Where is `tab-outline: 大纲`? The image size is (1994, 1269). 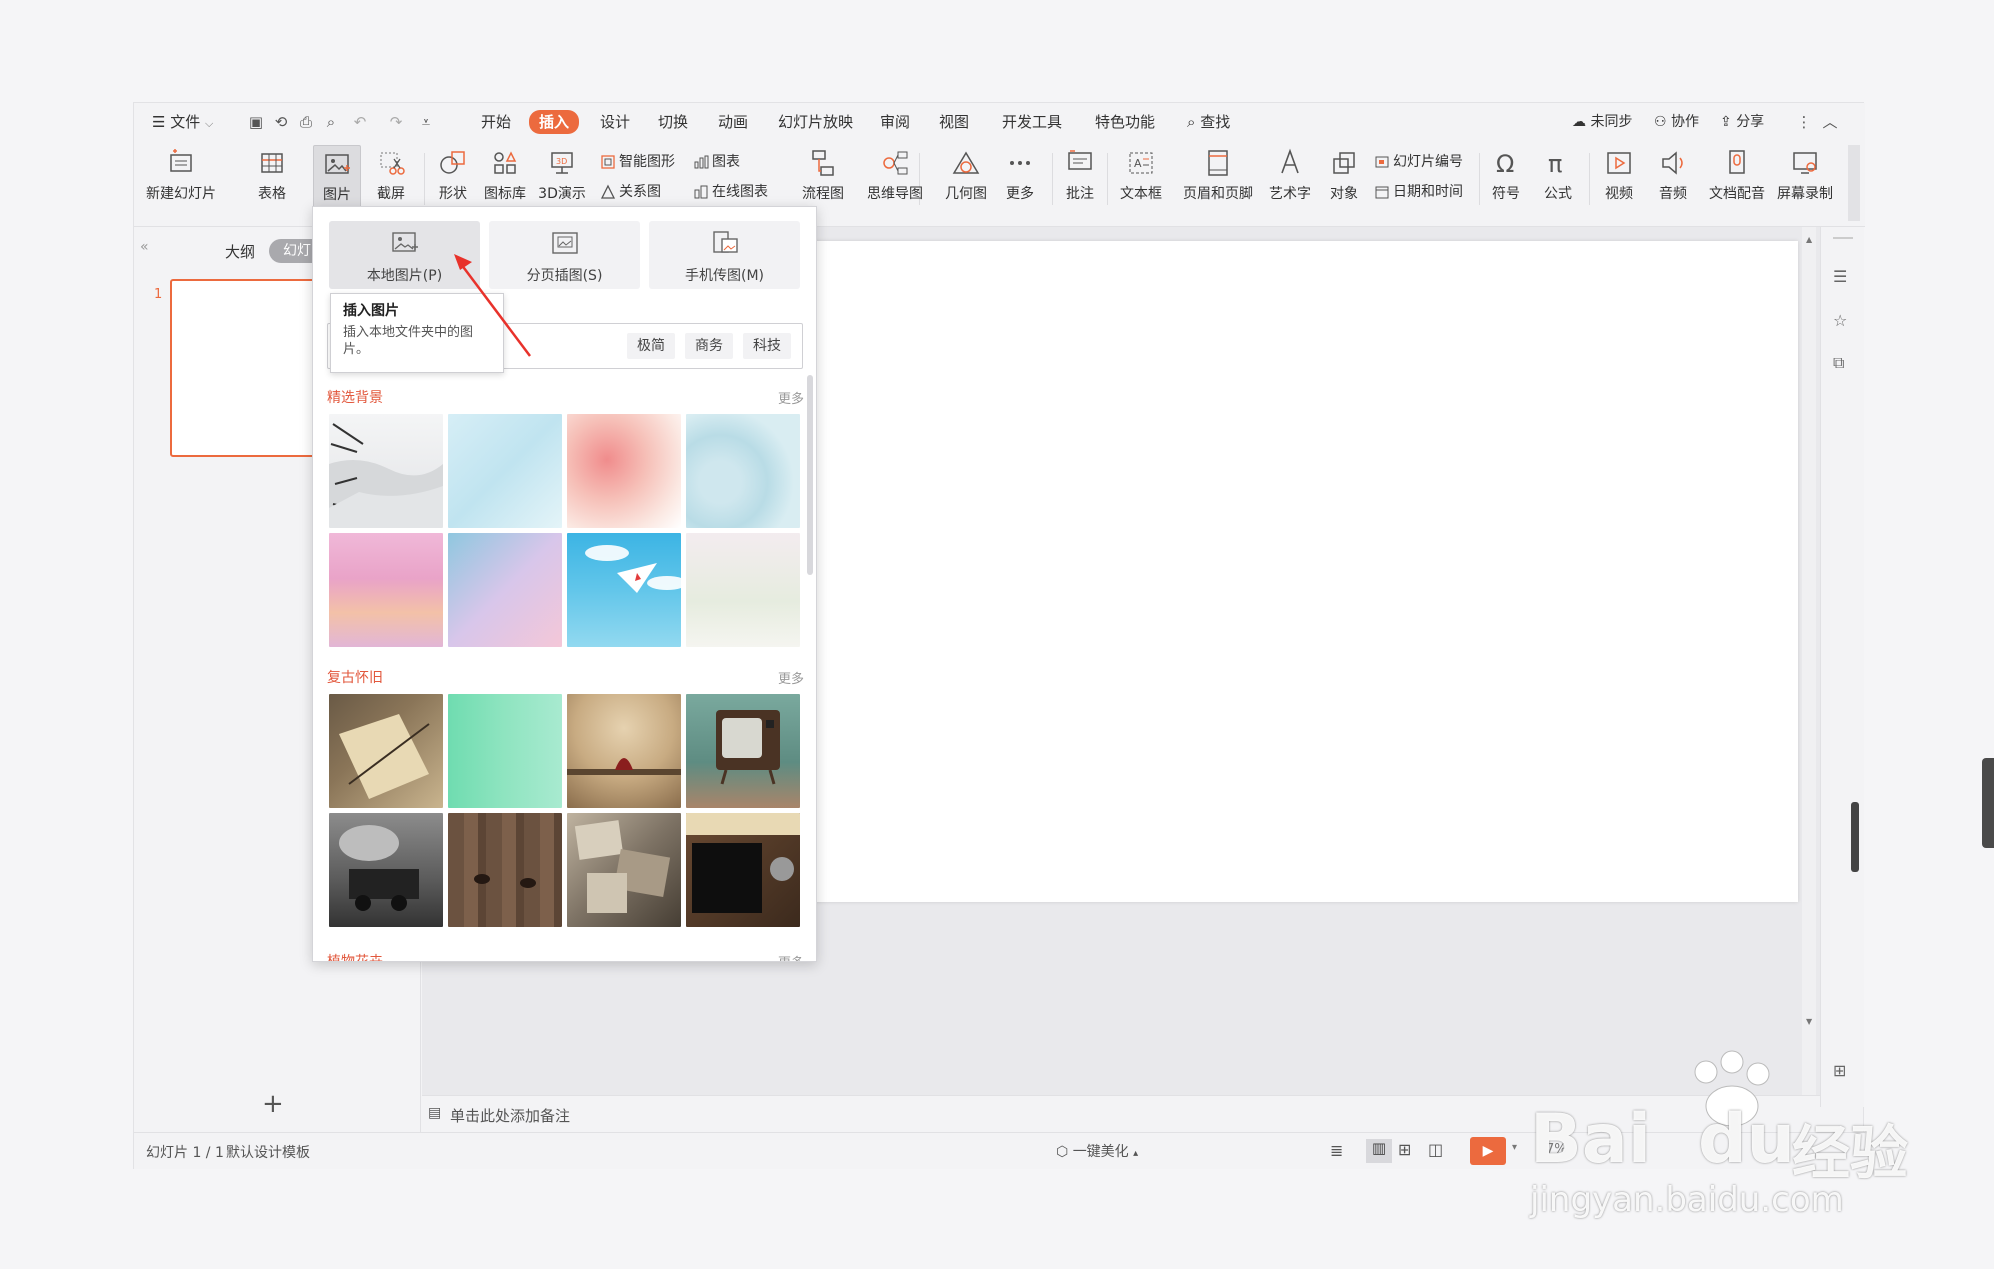 tab-outline: 大纲 is located at coordinates (240, 251).